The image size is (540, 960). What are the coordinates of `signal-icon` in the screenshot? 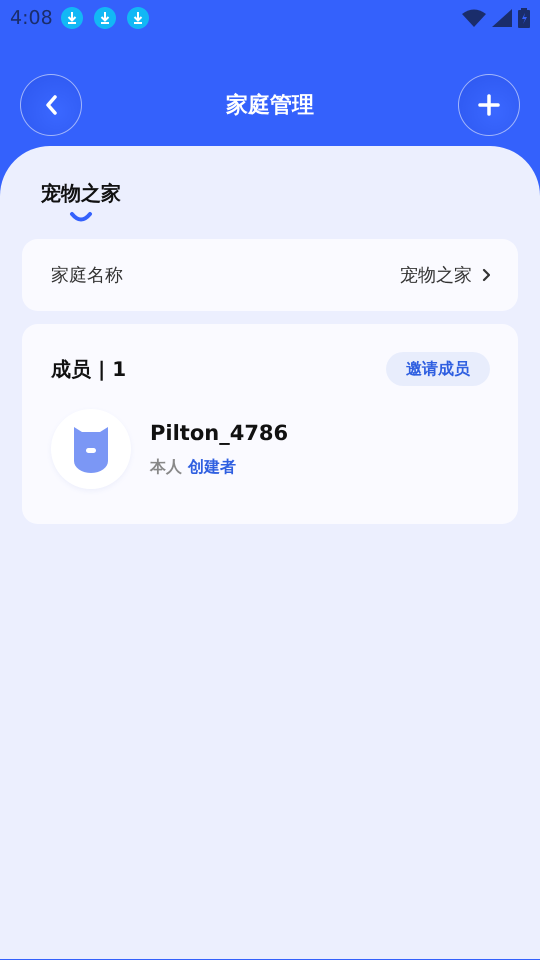 It's located at (502, 18).